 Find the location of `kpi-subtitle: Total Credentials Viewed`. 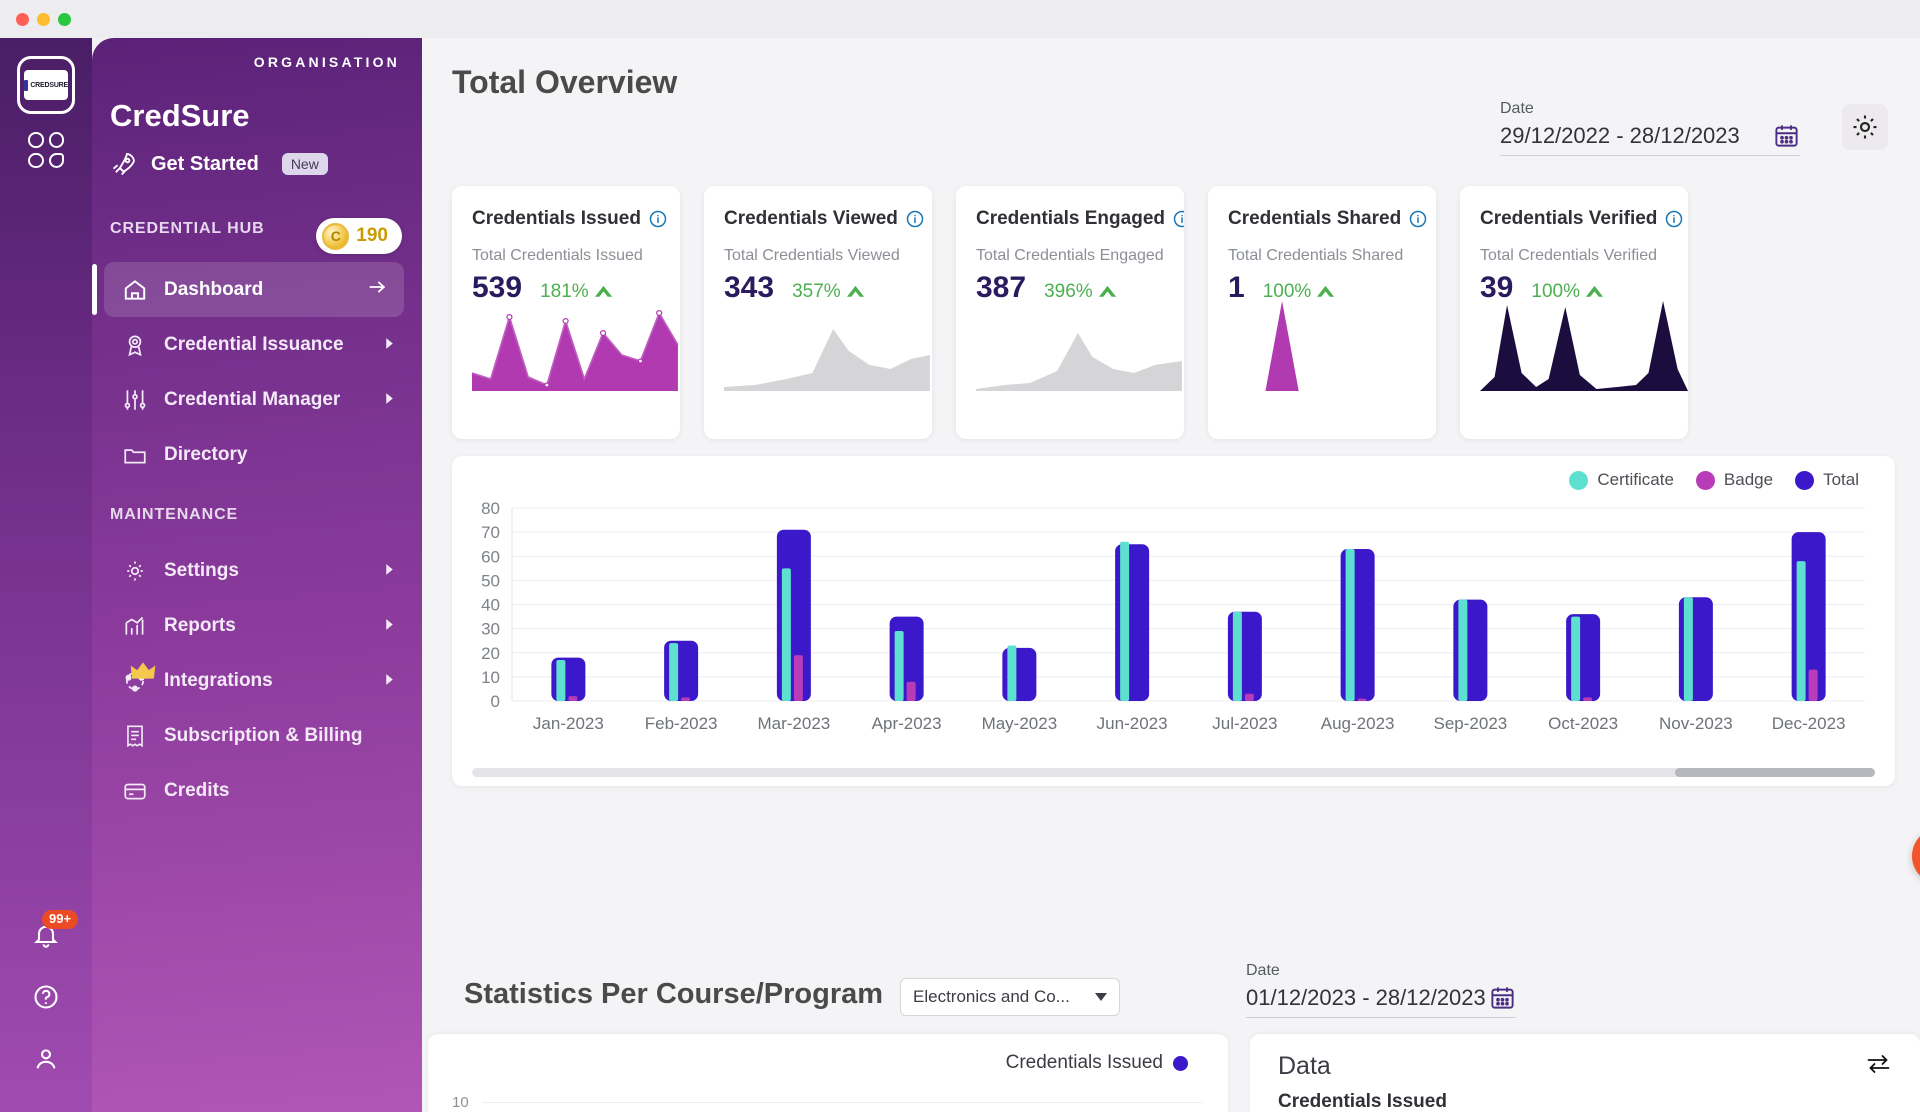

kpi-subtitle: Total Credentials Viewed is located at coordinates (812, 255).